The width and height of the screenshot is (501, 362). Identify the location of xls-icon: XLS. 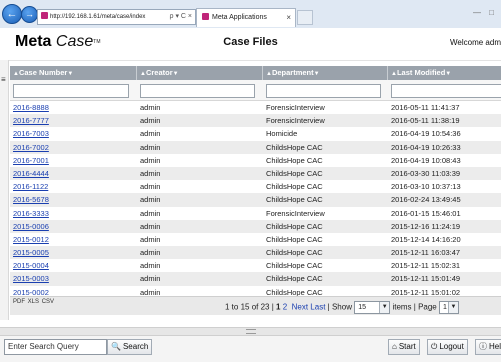
(33, 302).